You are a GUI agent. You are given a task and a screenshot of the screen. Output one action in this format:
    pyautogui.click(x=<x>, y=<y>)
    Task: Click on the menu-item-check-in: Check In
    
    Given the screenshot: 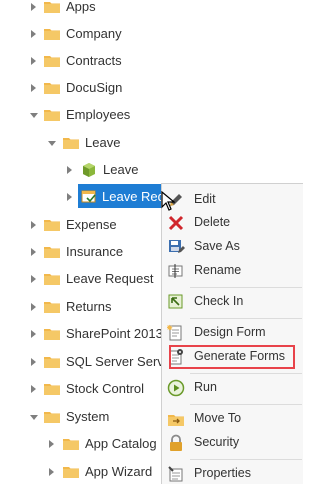 What is the action you would take?
    pyautogui.click(x=232, y=302)
    